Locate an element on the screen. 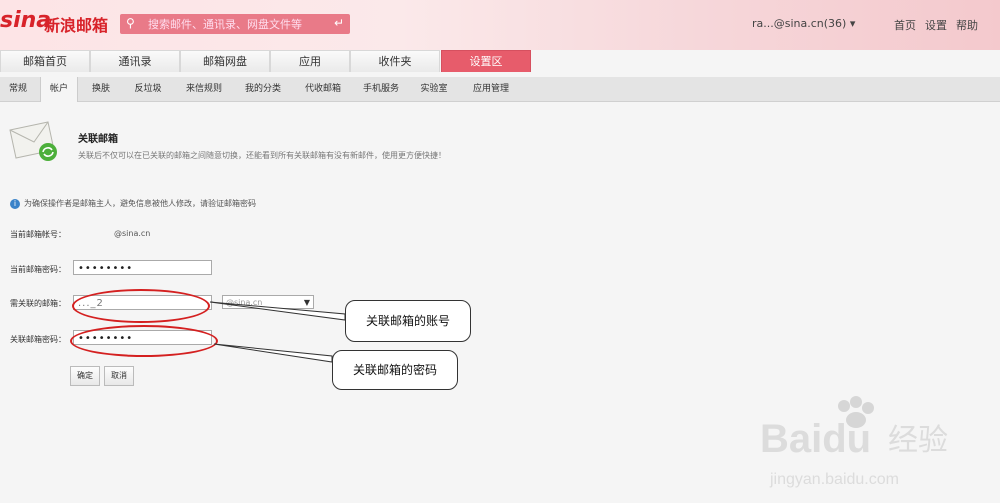 The width and height of the screenshot is (1000, 503). callout-linked-account: 关联邮箱的账号 is located at coordinates (408, 321).